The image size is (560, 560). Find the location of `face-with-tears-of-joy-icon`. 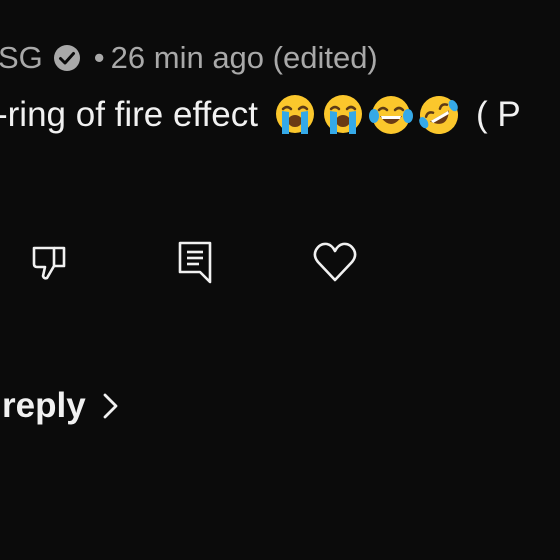

face-with-tears-of-joy-icon is located at coordinates (390, 115).